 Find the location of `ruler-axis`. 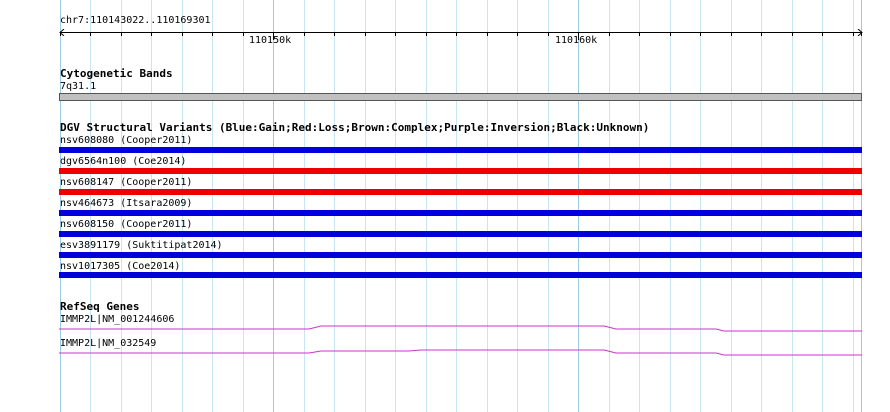

ruler-axis is located at coordinates (461, 32).